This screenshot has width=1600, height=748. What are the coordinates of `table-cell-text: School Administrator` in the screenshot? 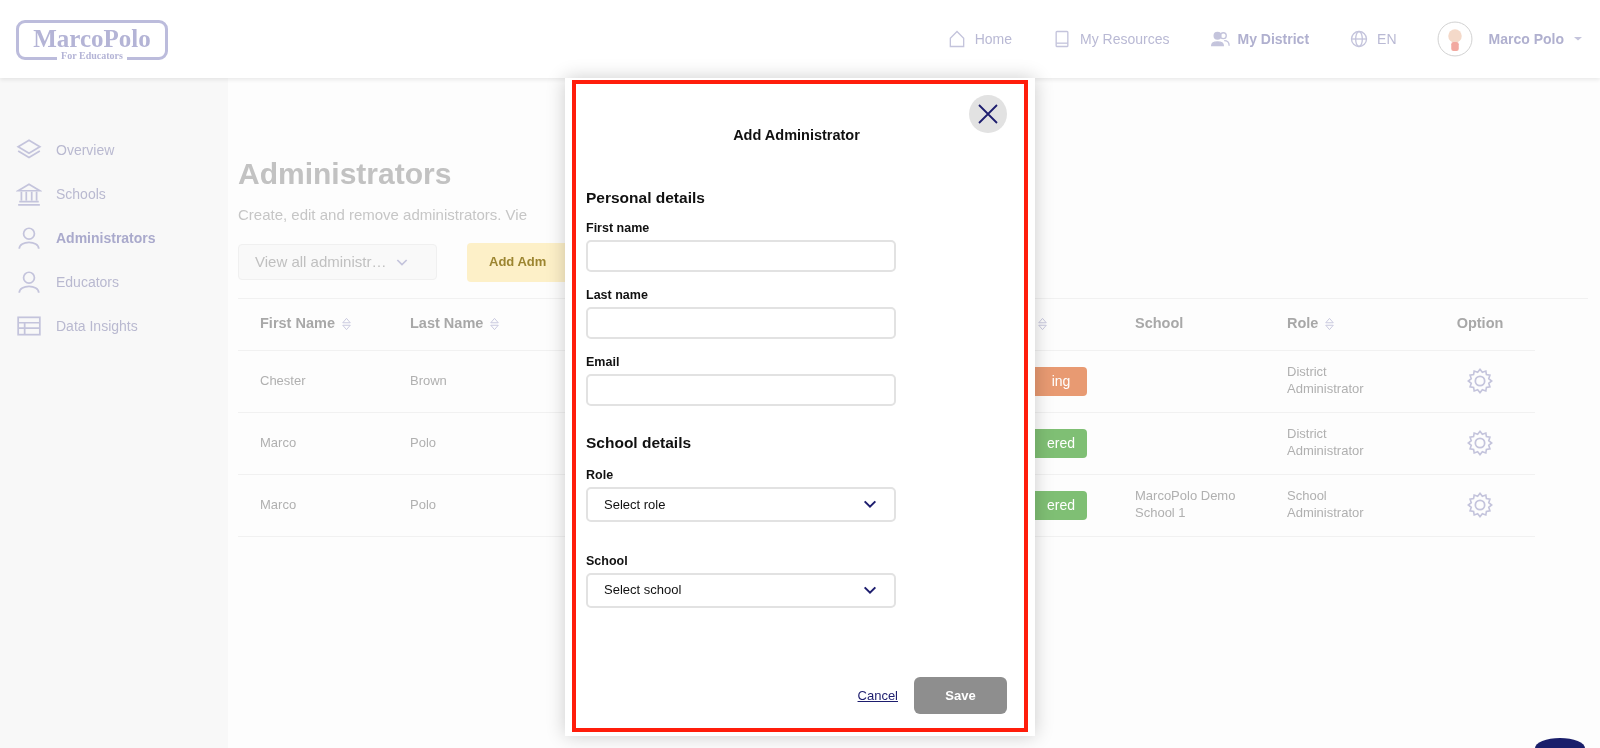 It's located at (1326, 505).